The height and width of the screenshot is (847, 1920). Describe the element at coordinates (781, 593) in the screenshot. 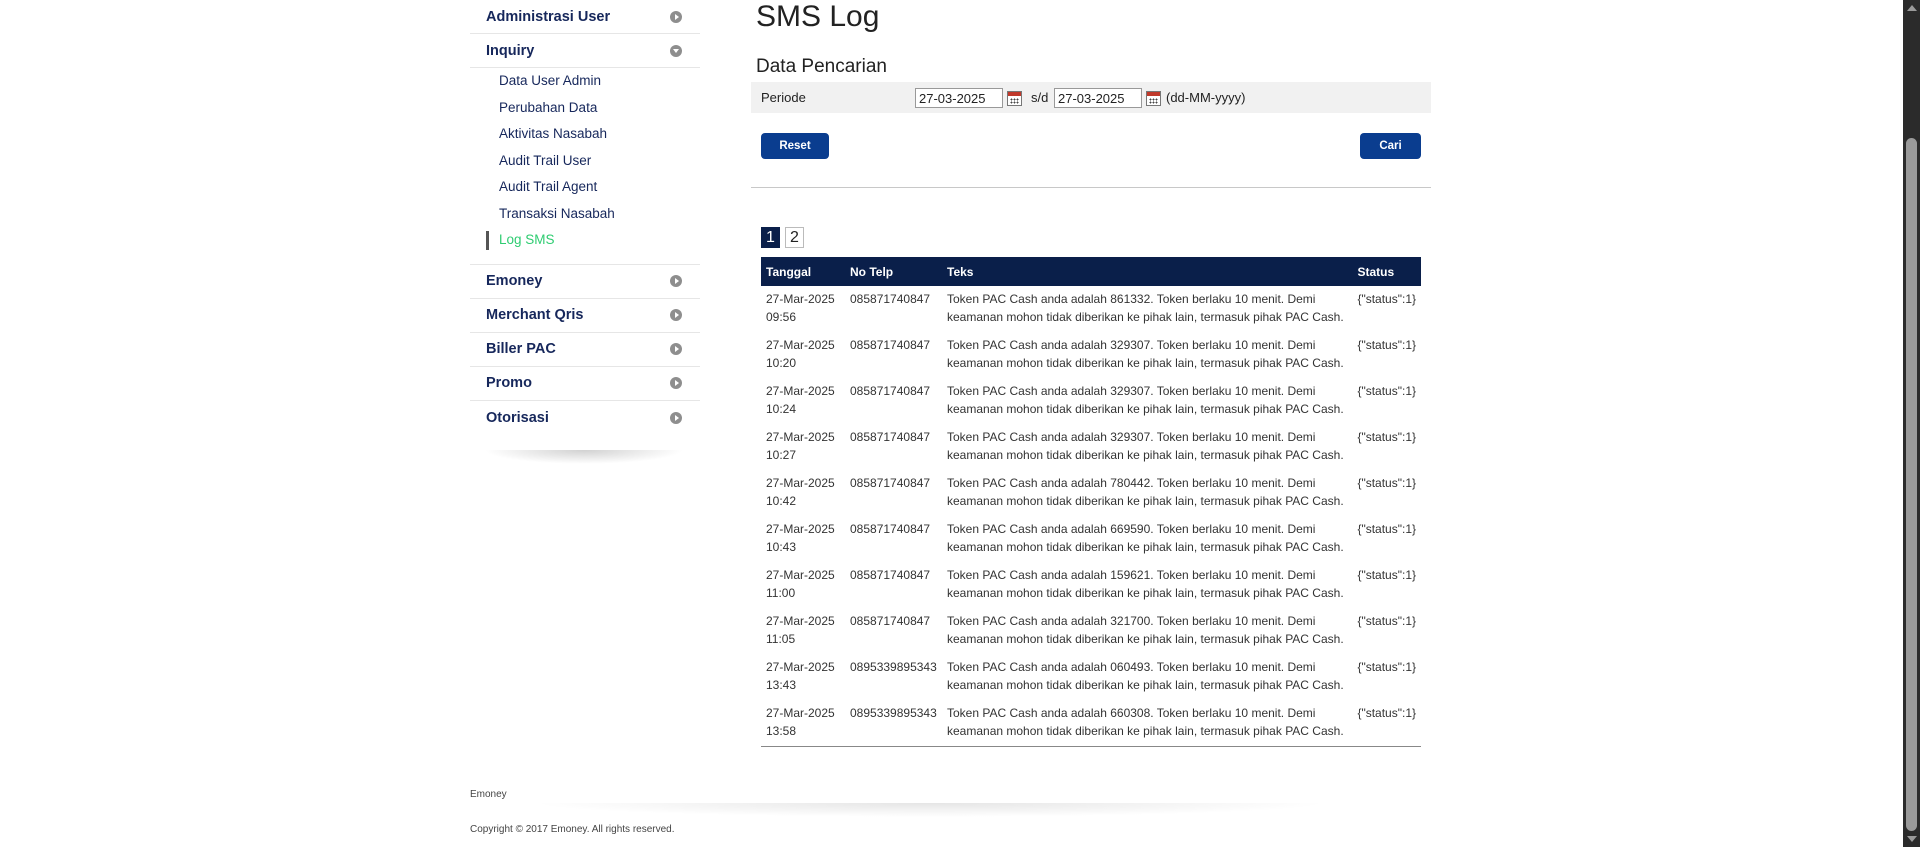

I see `cell-time: 11:00` at that location.